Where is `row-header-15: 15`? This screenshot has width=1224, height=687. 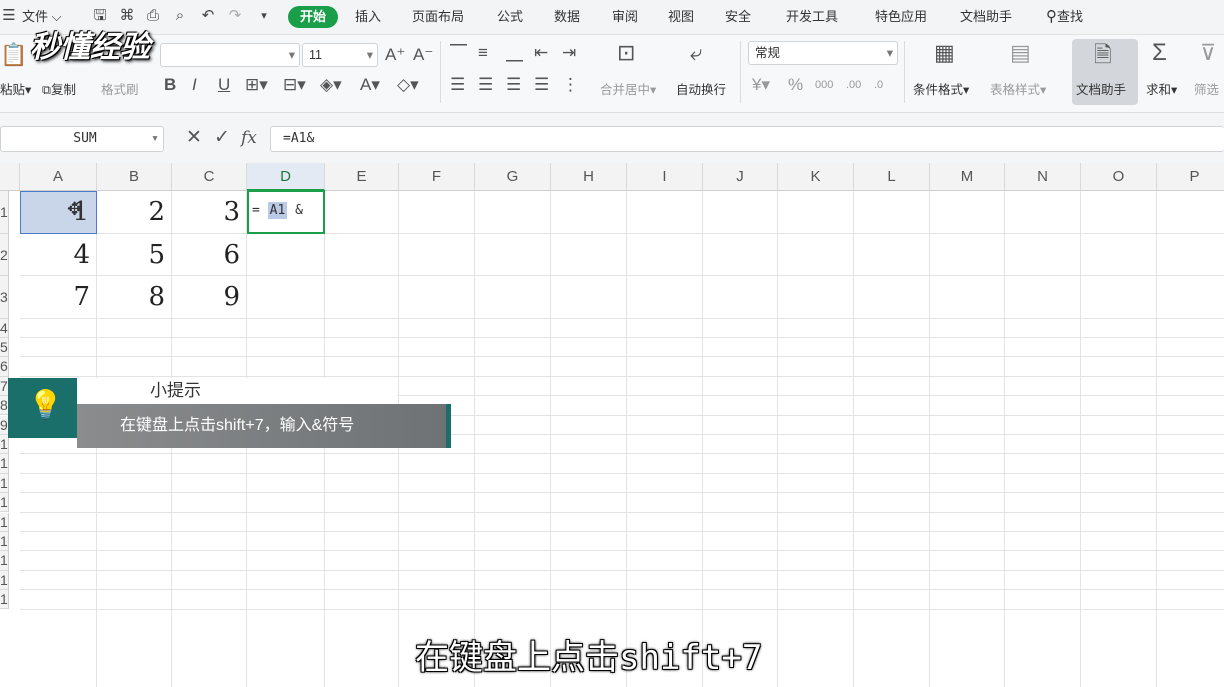 row-header-15: 15 is located at coordinates (4, 541).